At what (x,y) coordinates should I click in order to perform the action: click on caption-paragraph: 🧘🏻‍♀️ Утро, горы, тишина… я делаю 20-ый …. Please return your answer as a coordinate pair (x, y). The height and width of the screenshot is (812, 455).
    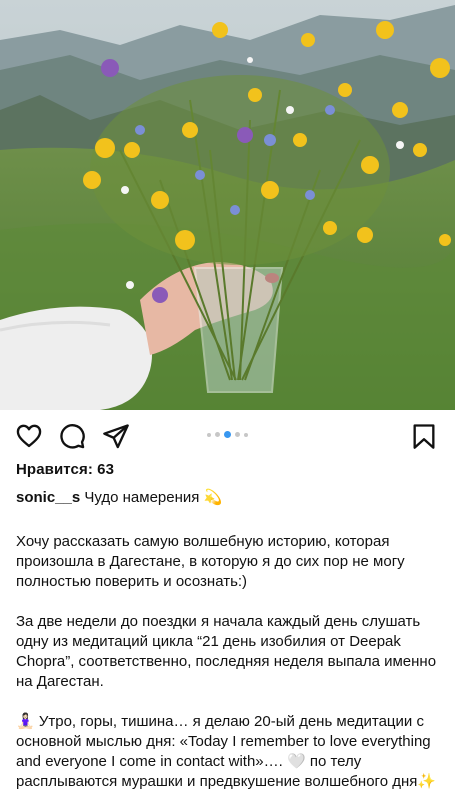
    Looking at the image, I should click on (226, 751).